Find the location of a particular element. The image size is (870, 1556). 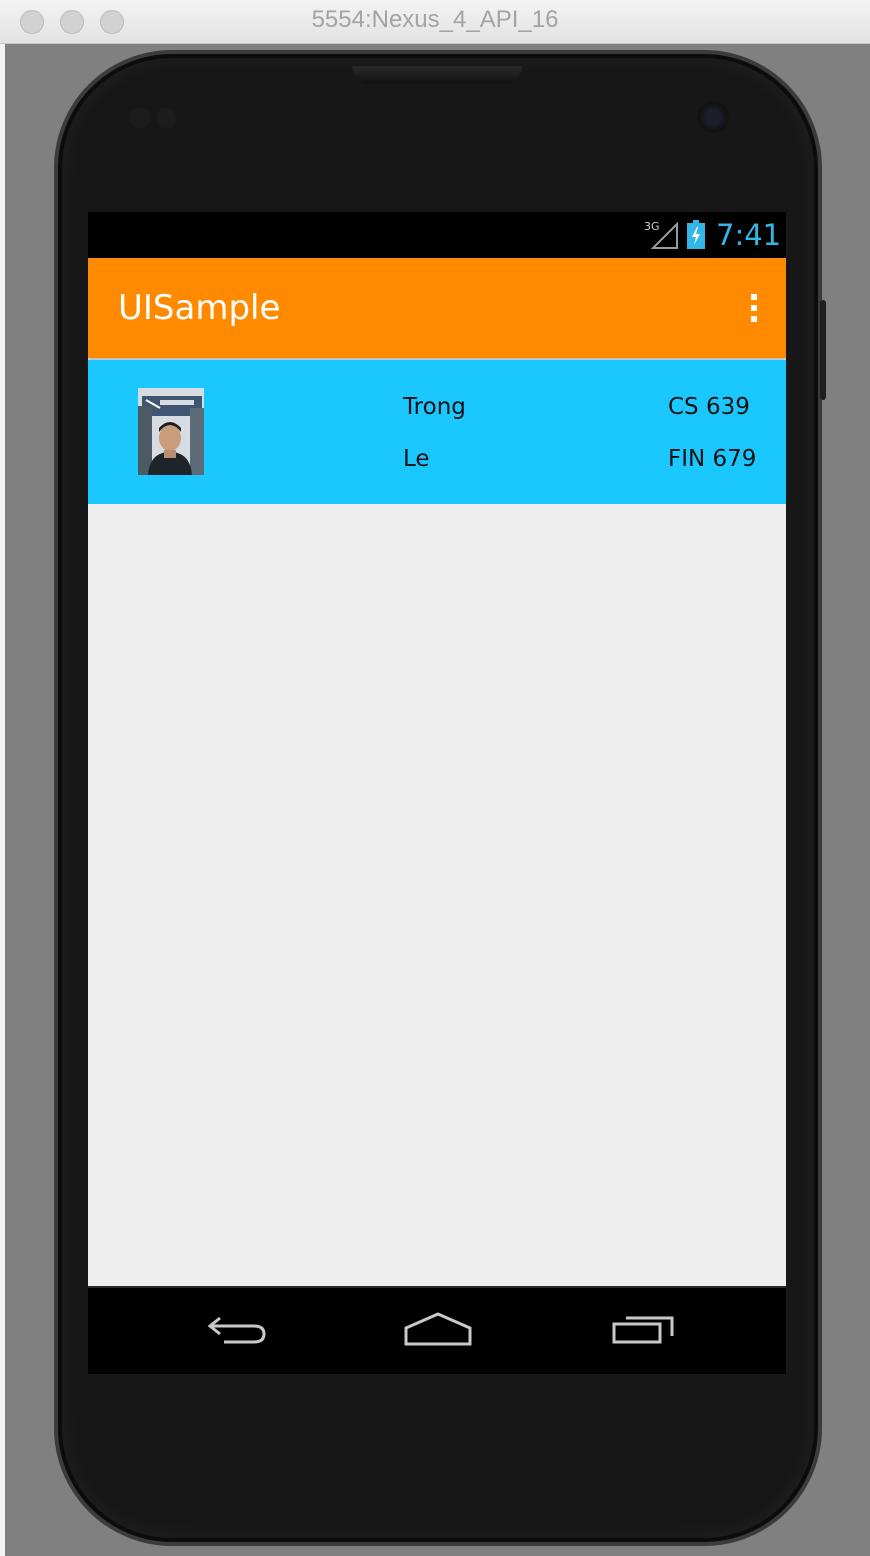

navigation-bar is located at coordinates (437, 1330).